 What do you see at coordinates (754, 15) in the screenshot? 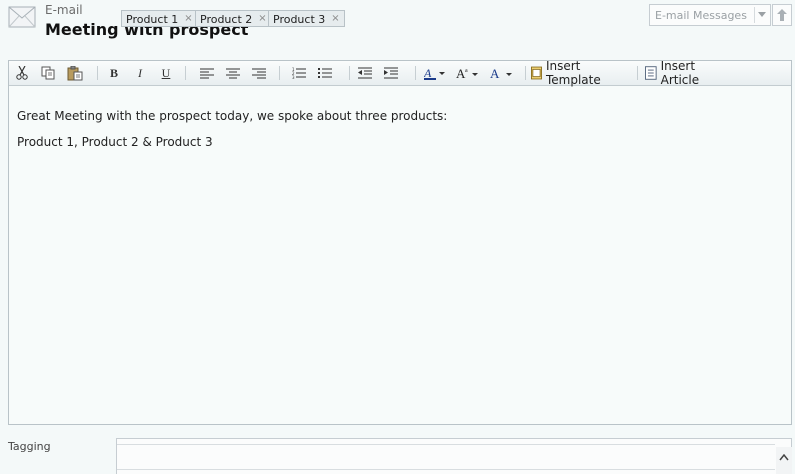
I see `select-divider` at bounding box center [754, 15].